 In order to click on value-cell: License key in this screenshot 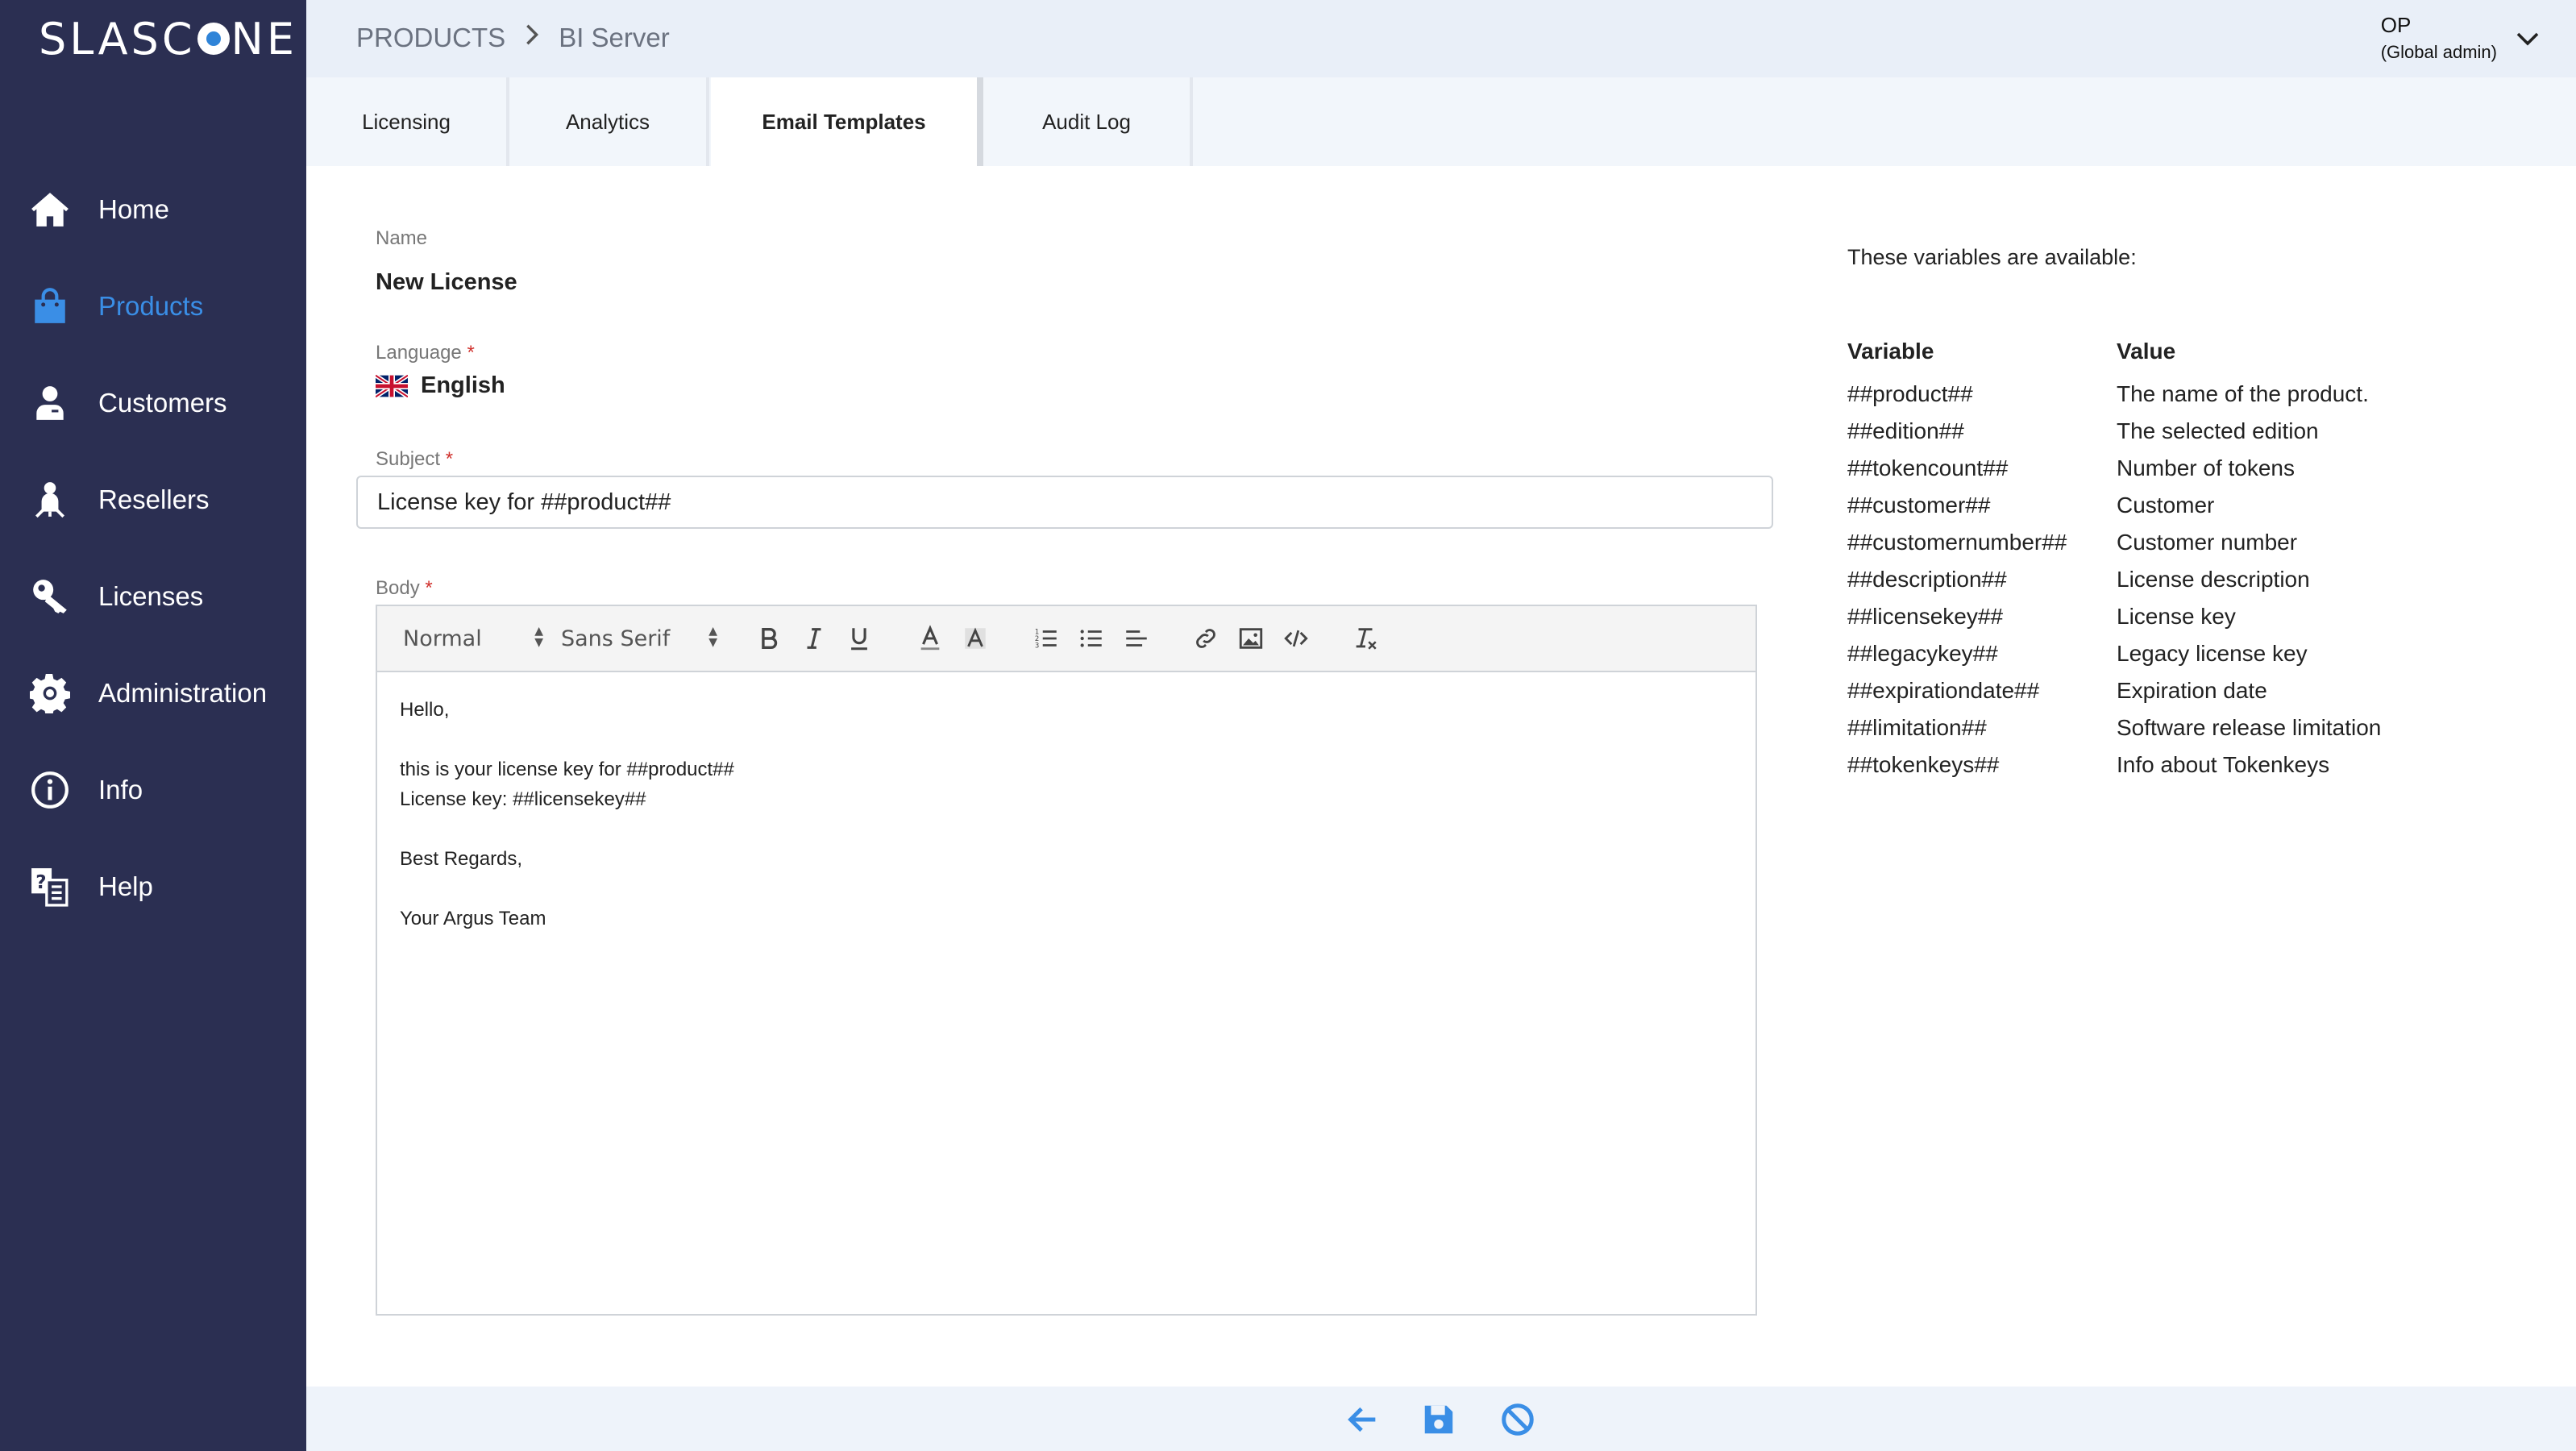, I will do `click(2176, 616)`.